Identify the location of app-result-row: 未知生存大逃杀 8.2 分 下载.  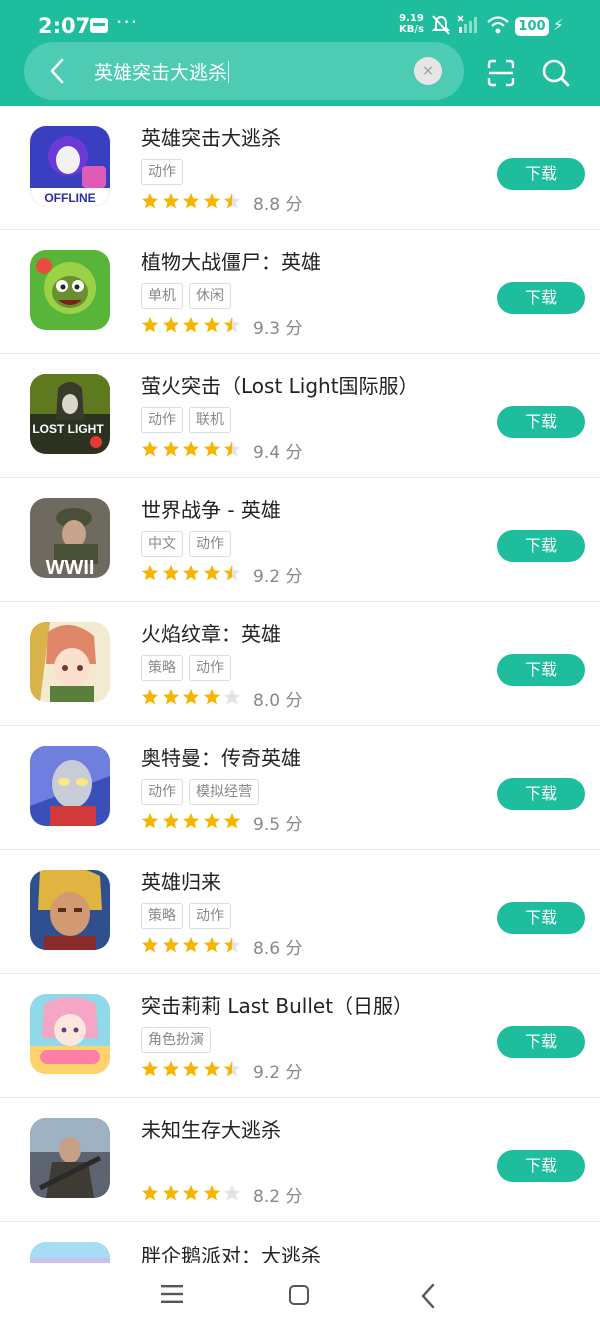
(300, 1160).